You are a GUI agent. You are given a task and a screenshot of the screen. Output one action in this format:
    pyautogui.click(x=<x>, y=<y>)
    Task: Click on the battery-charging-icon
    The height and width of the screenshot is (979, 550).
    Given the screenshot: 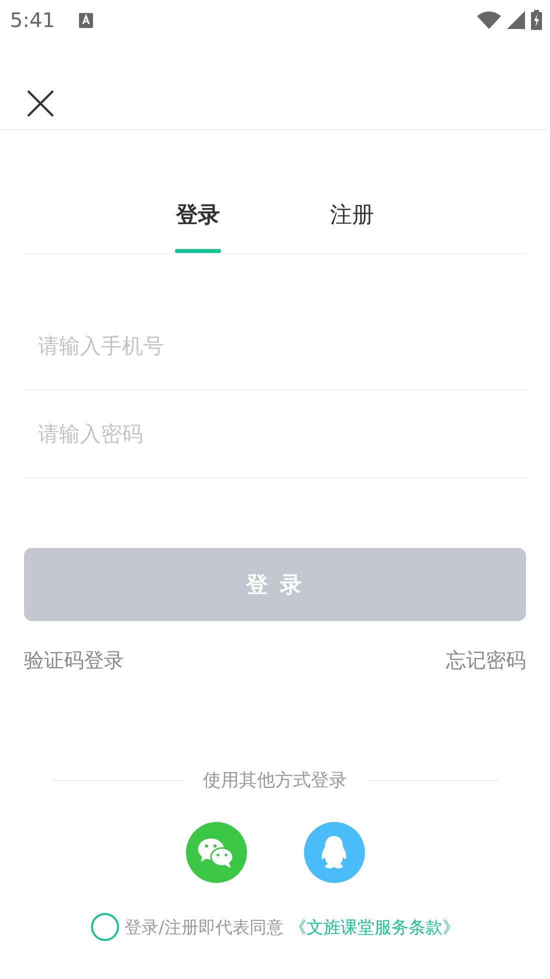 What is the action you would take?
    pyautogui.click(x=536, y=20)
    